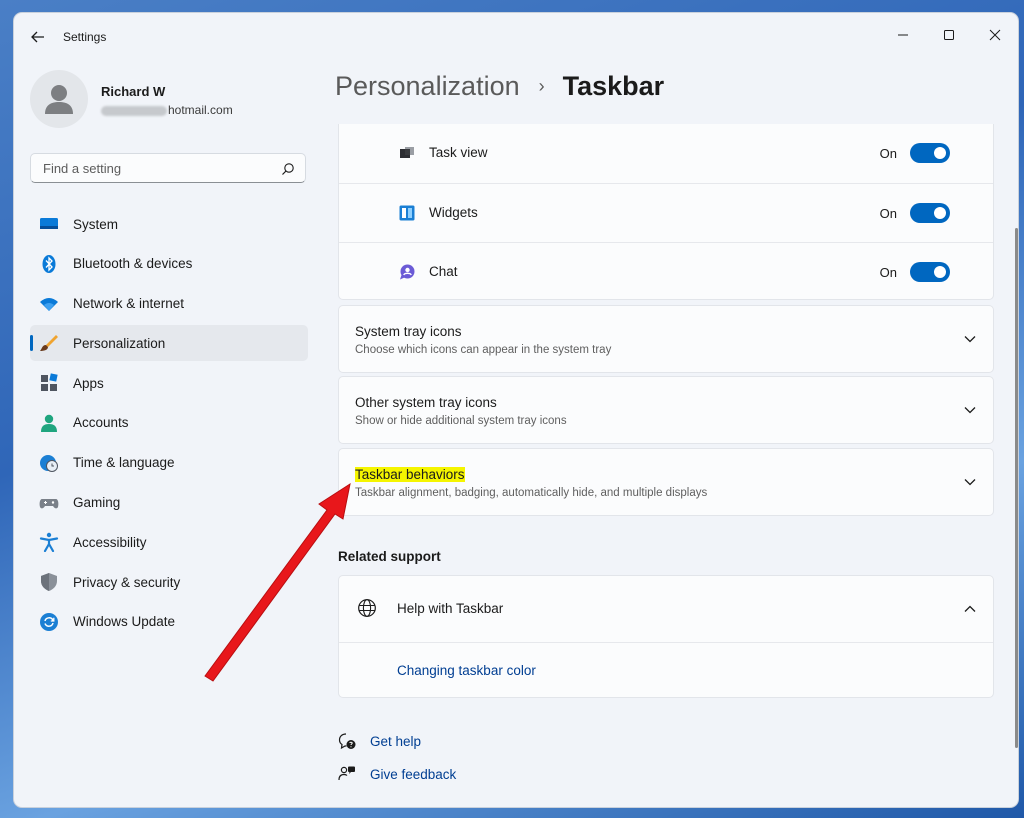  Describe the element at coordinates (49, 503) in the screenshot. I see `gamepad-icon` at that location.